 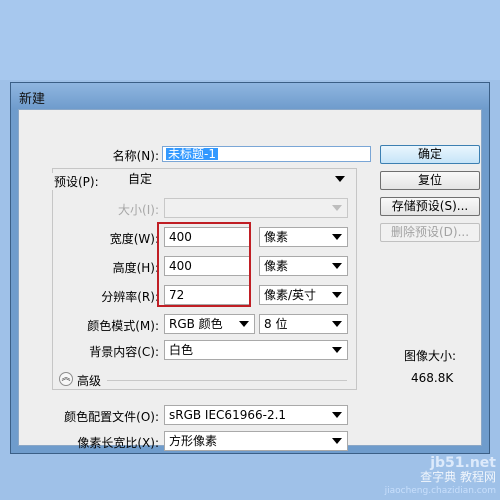 What do you see at coordinates (276, 324) in the screenshot?
I see `bit-depth-value: 8 位` at bounding box center [276, 324].